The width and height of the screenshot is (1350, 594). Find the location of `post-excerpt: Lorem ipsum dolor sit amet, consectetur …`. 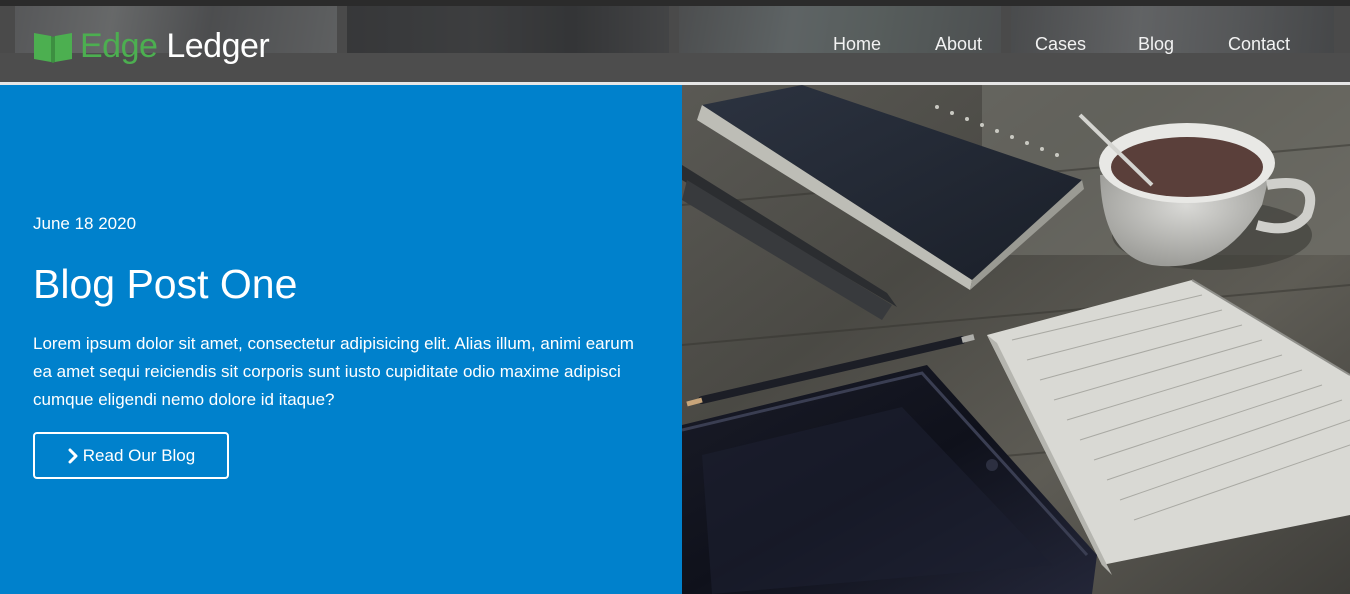

post-excerpt: Lorem ipsum dolor sit amet, consectetur … is located at coordinates (333, 371).